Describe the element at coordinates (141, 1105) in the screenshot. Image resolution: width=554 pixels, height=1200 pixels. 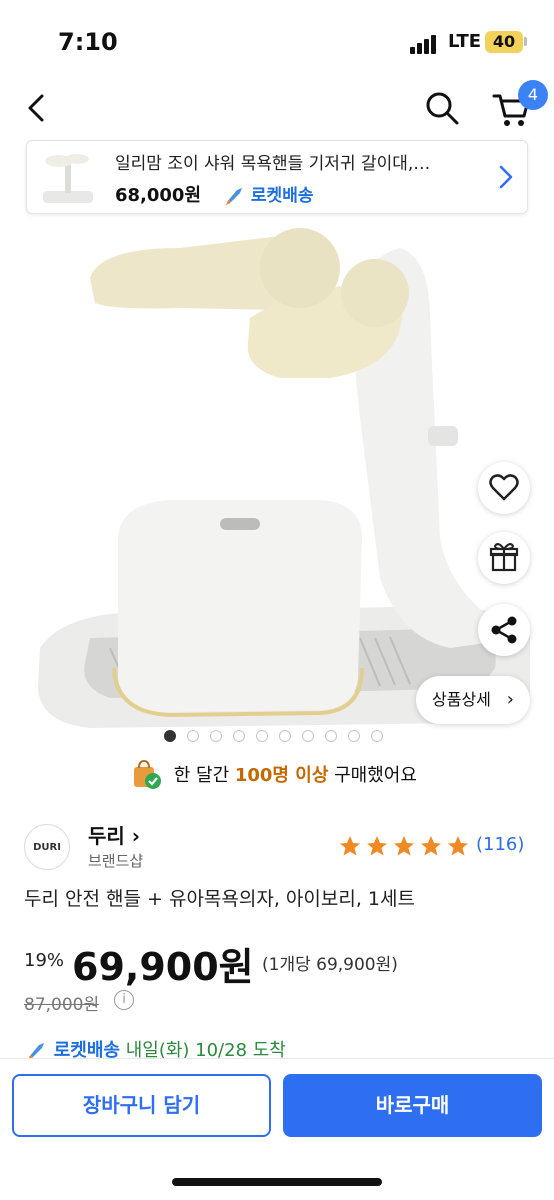
I see `add-to-cart-button: 장바구니 담기` at that location.